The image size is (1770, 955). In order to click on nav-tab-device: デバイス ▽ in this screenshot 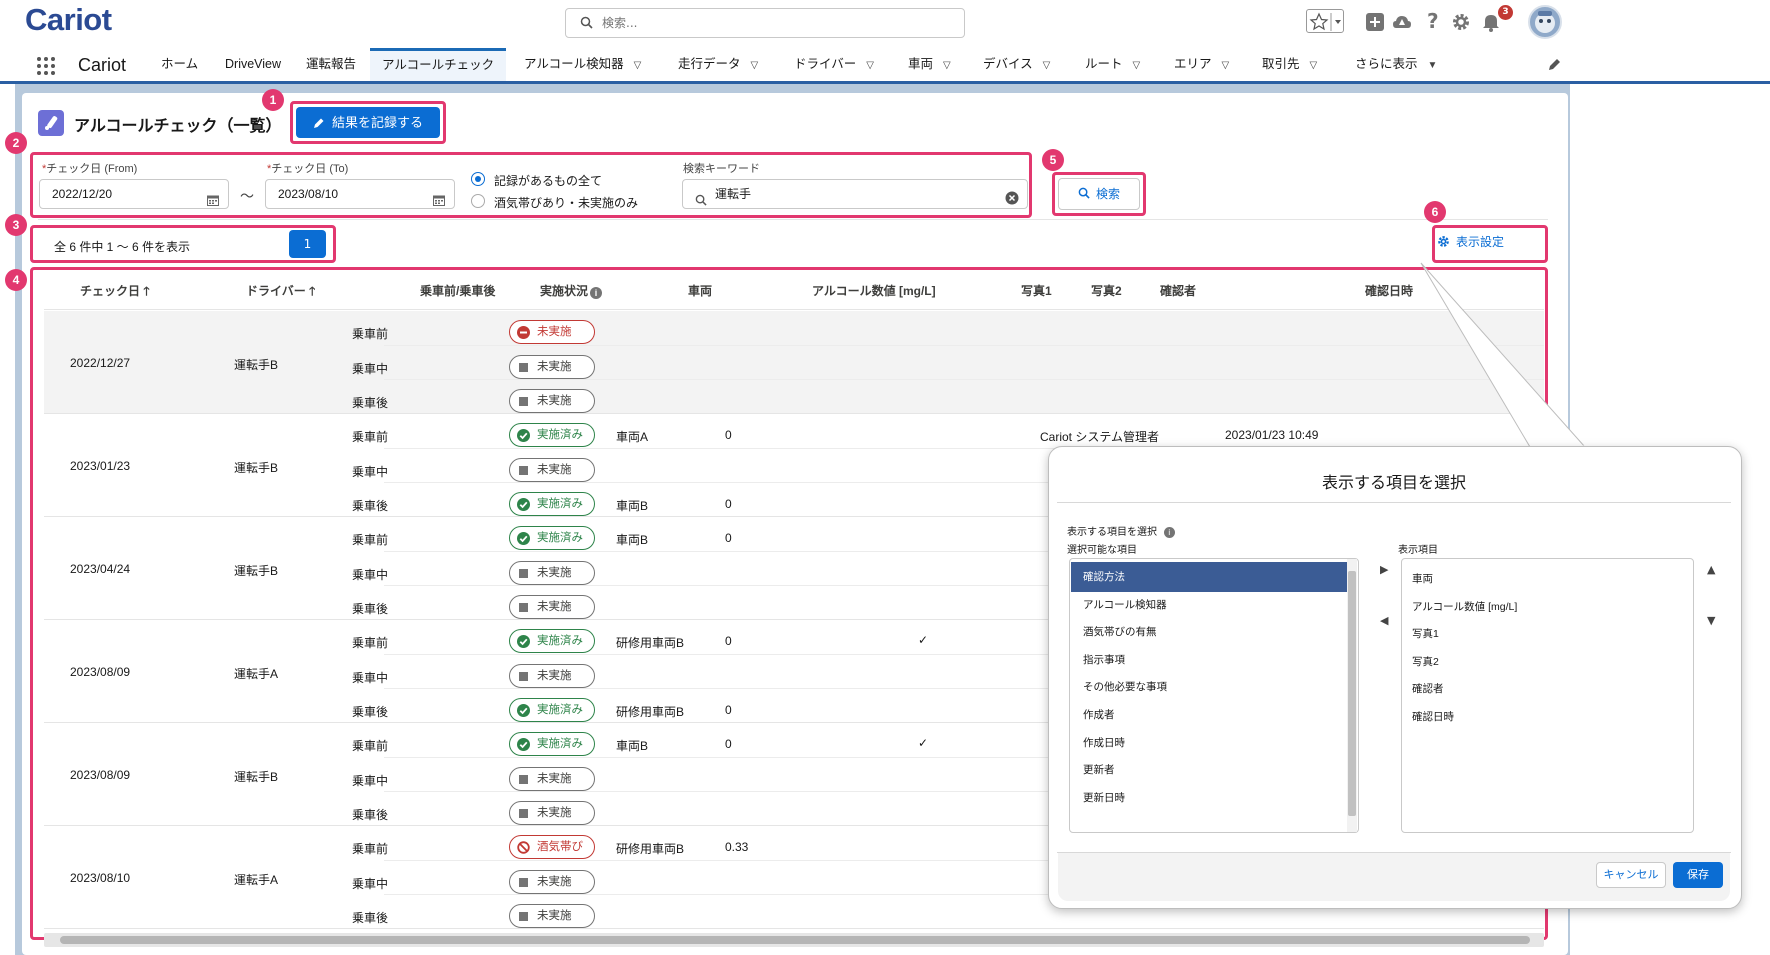, I will do `click(1016, 64)`.